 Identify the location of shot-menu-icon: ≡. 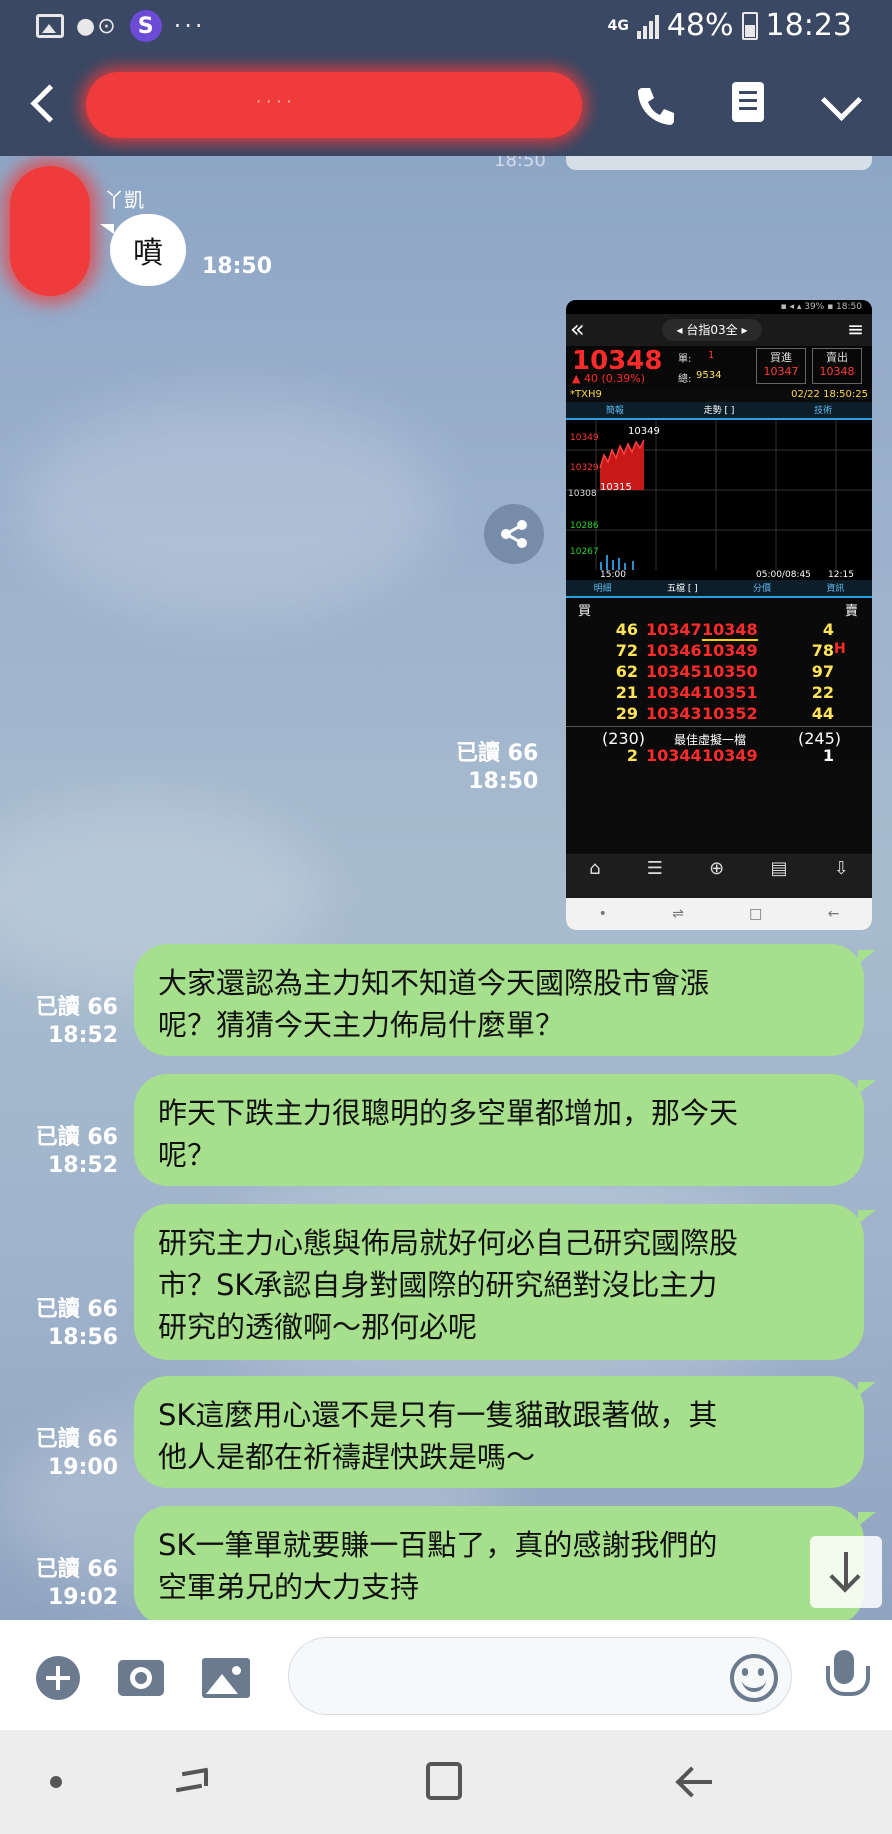
(855, 329).